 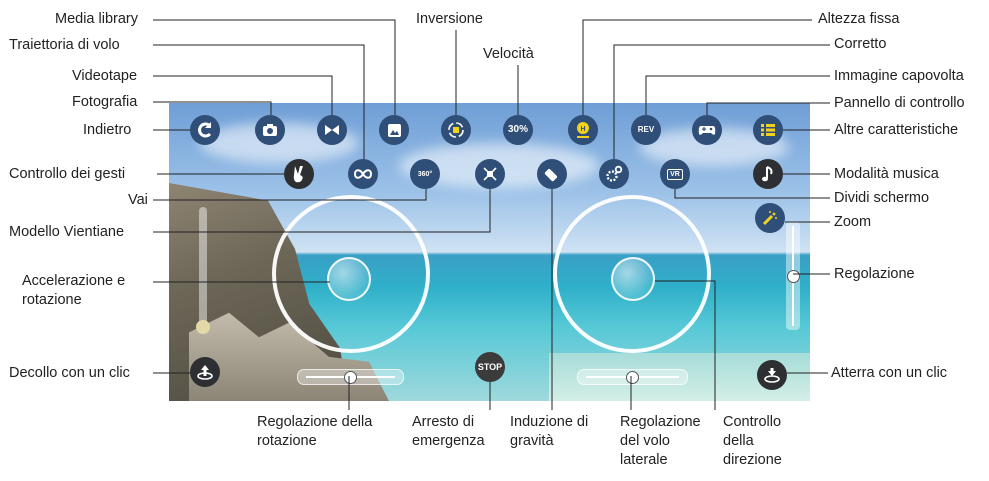 I want to click on label-vientiane: Modello Vientiane, so click(x=67, y=232).